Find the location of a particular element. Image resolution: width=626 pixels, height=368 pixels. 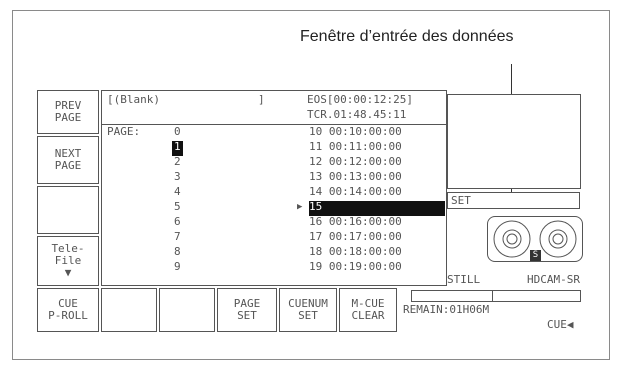

cue-timecode: 00:10:00:00 is located at coordinates (365, 131).